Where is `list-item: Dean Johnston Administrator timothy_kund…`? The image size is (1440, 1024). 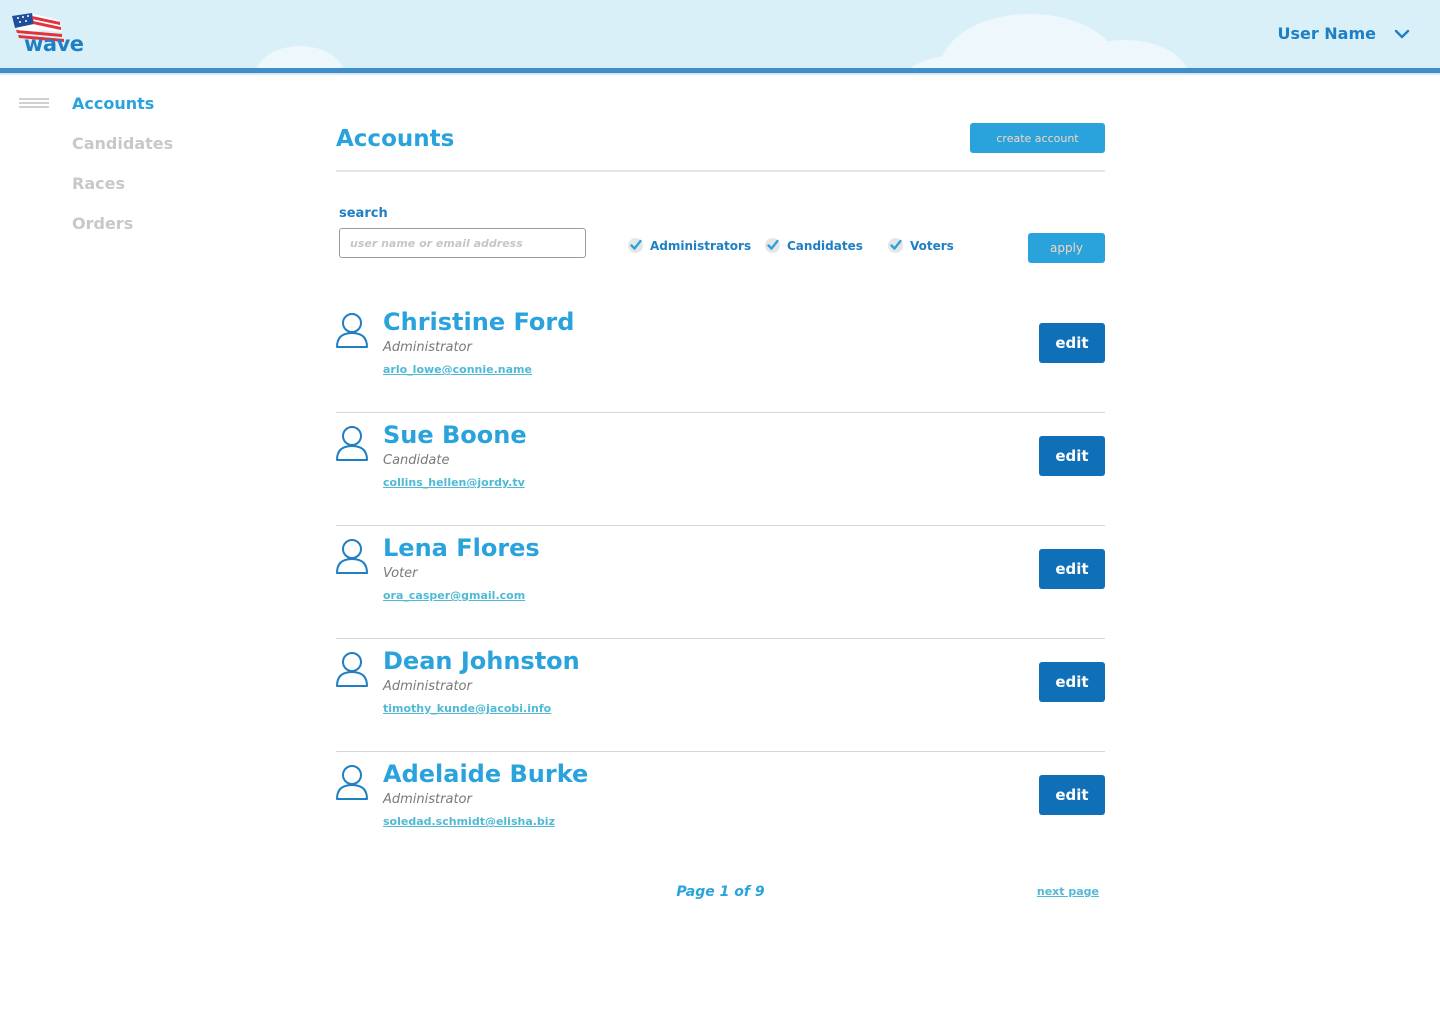 list-item: Dean Johnston Administrator timothy_kund… is located at coordinates (720, 695).